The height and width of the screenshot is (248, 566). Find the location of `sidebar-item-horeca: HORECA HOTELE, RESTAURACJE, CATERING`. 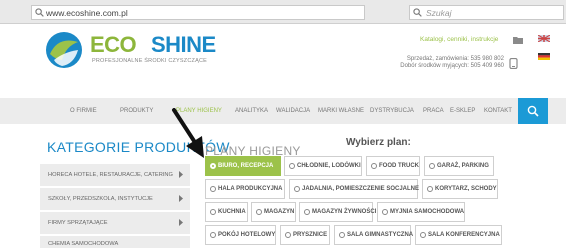

sidebar-item-horeca: HORECA HOTELE, RESTAURACJE, CATERING is located at coordinates (115, 175).